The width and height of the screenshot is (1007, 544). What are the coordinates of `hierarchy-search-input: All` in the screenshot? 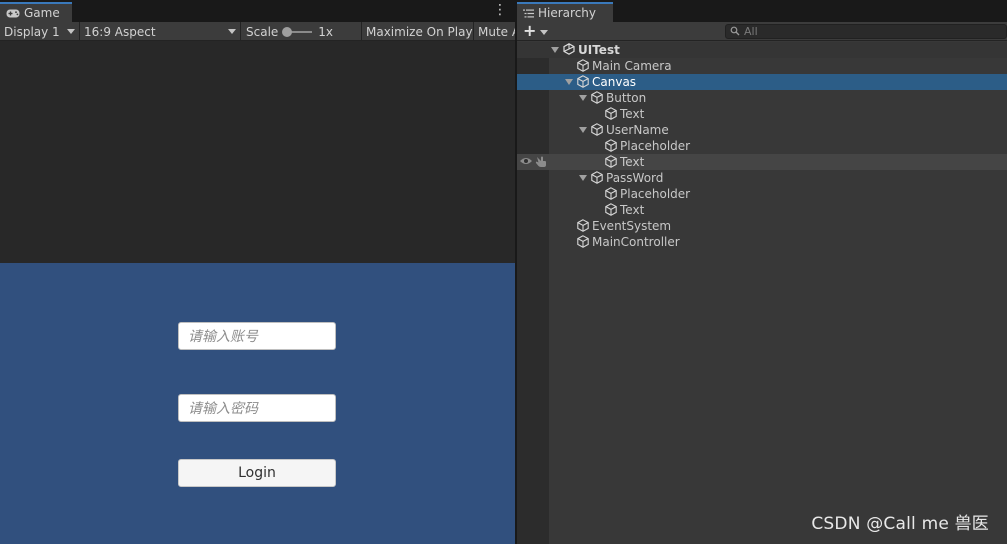 It's located at (866, 31).